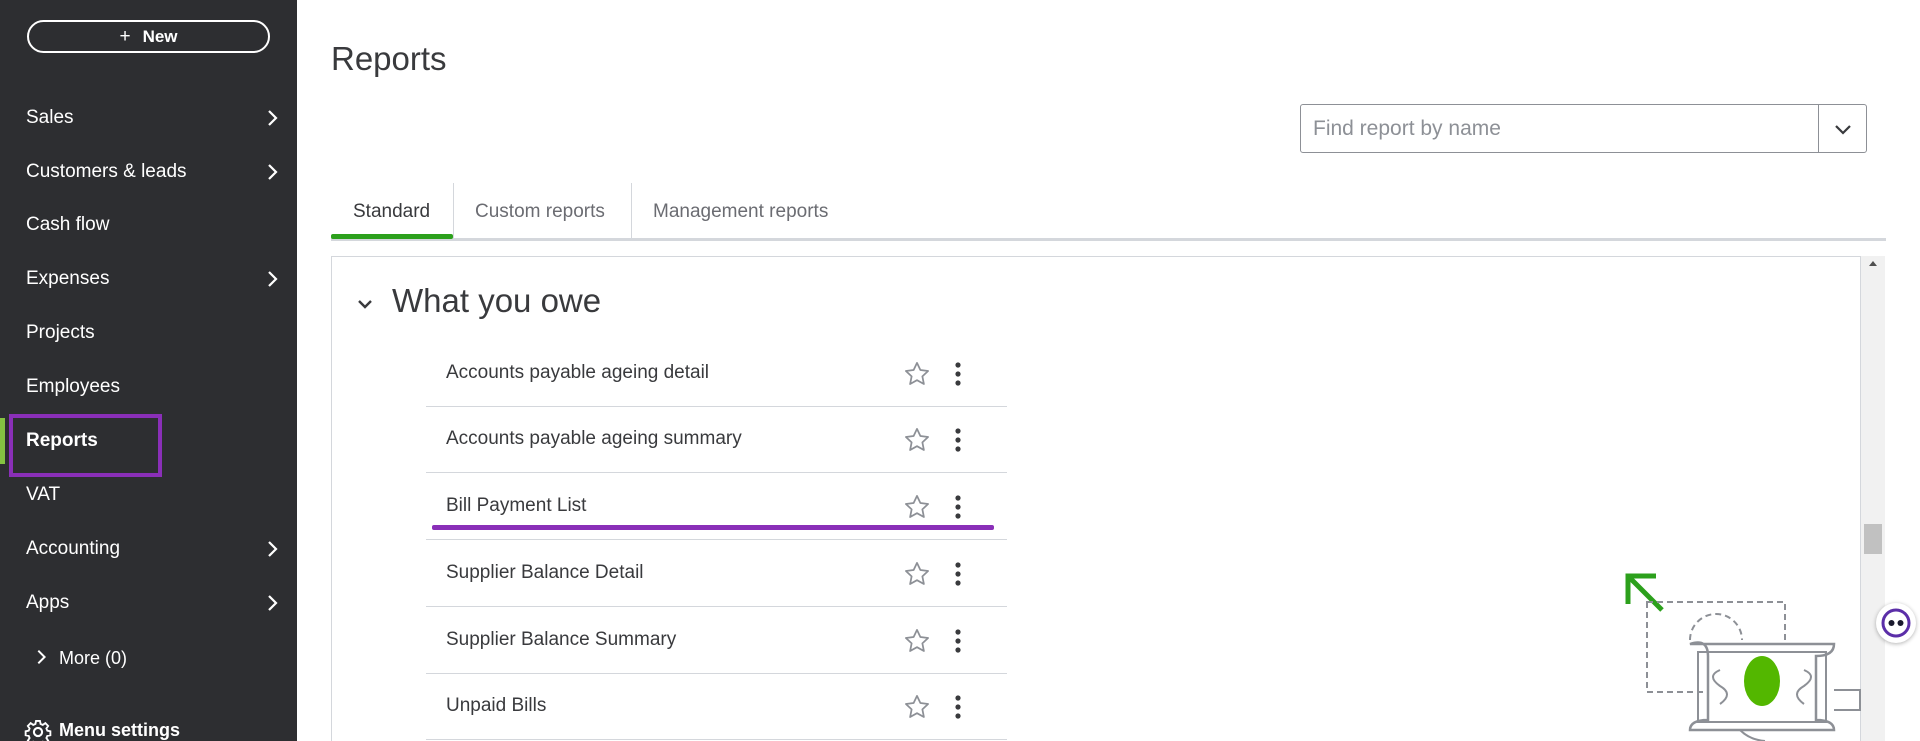 The width and height of the screenshot is (1920, 741). Describe the element at coordinates (392, 236) in the screenshot. I see `active-tab-underline` at that location.